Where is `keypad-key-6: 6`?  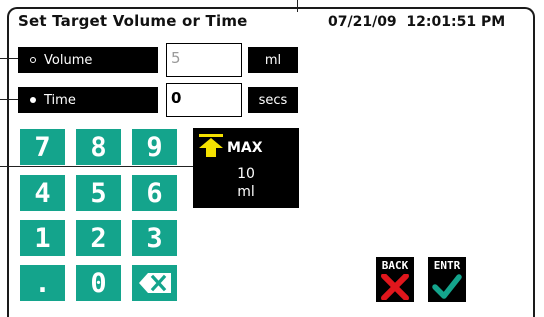
keypad-key-6: 6 is located at coordinates (154, 193).